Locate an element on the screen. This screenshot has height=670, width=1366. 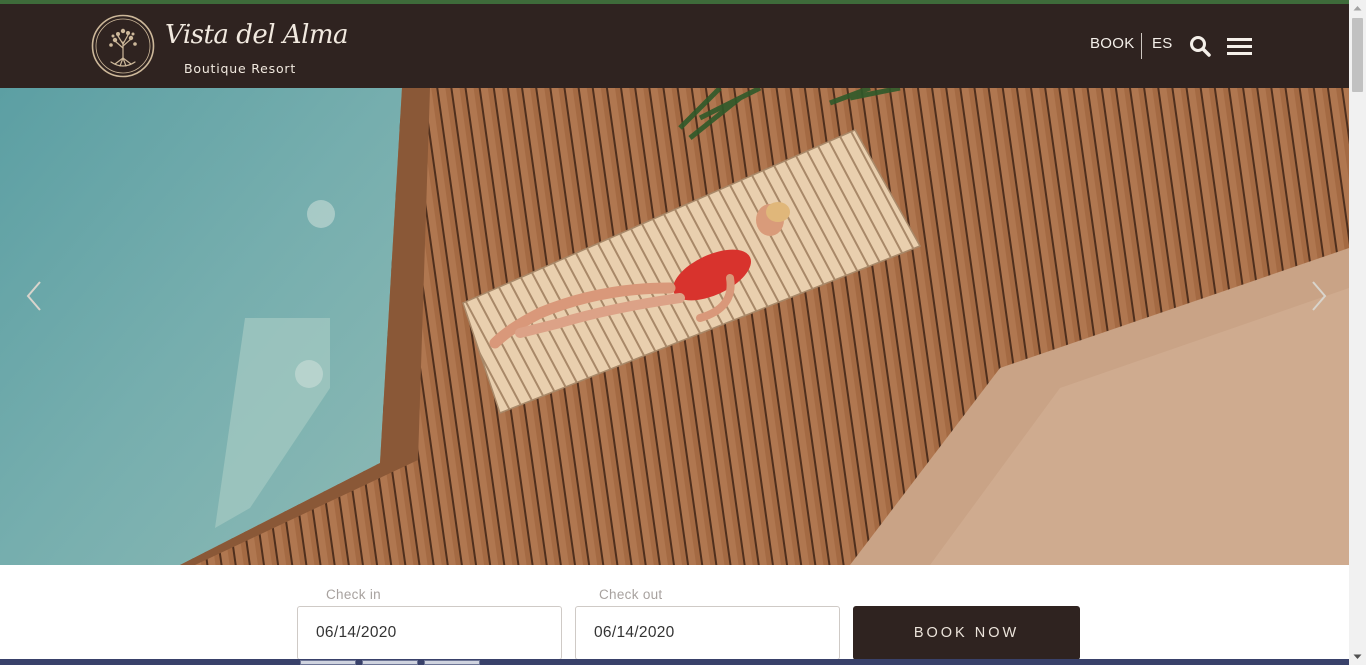
scroll-up-arrow is located at coordinates (1357, 8).